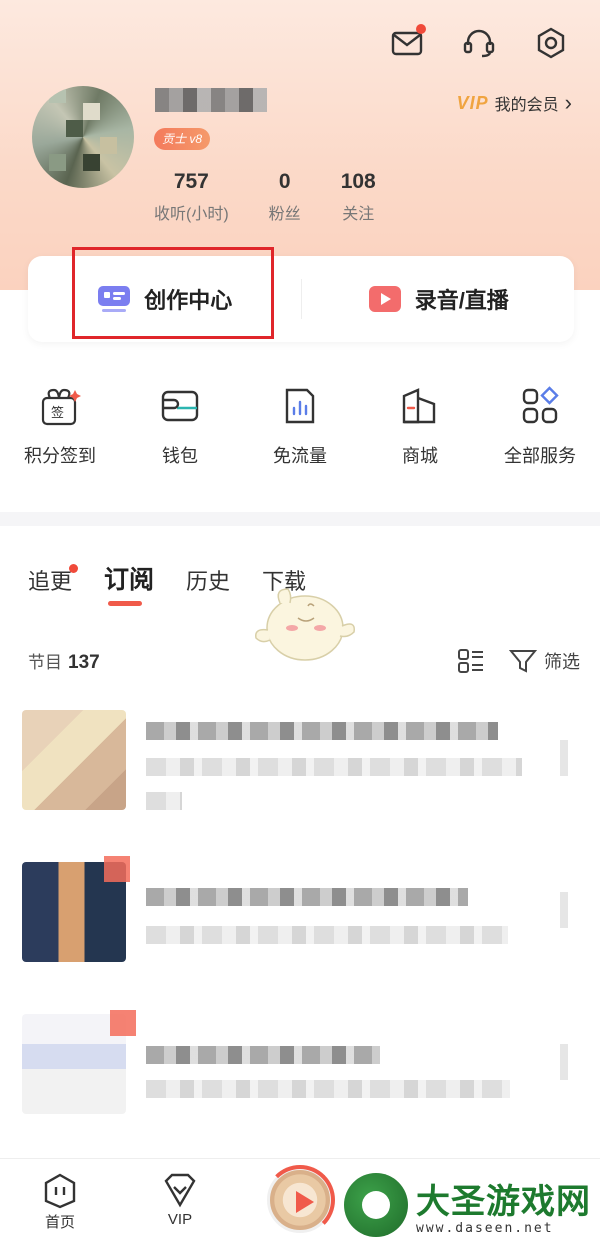 This screenshot has width=600, height=1242. I want to click on vip-label: 我的会员, so click(526, 105).